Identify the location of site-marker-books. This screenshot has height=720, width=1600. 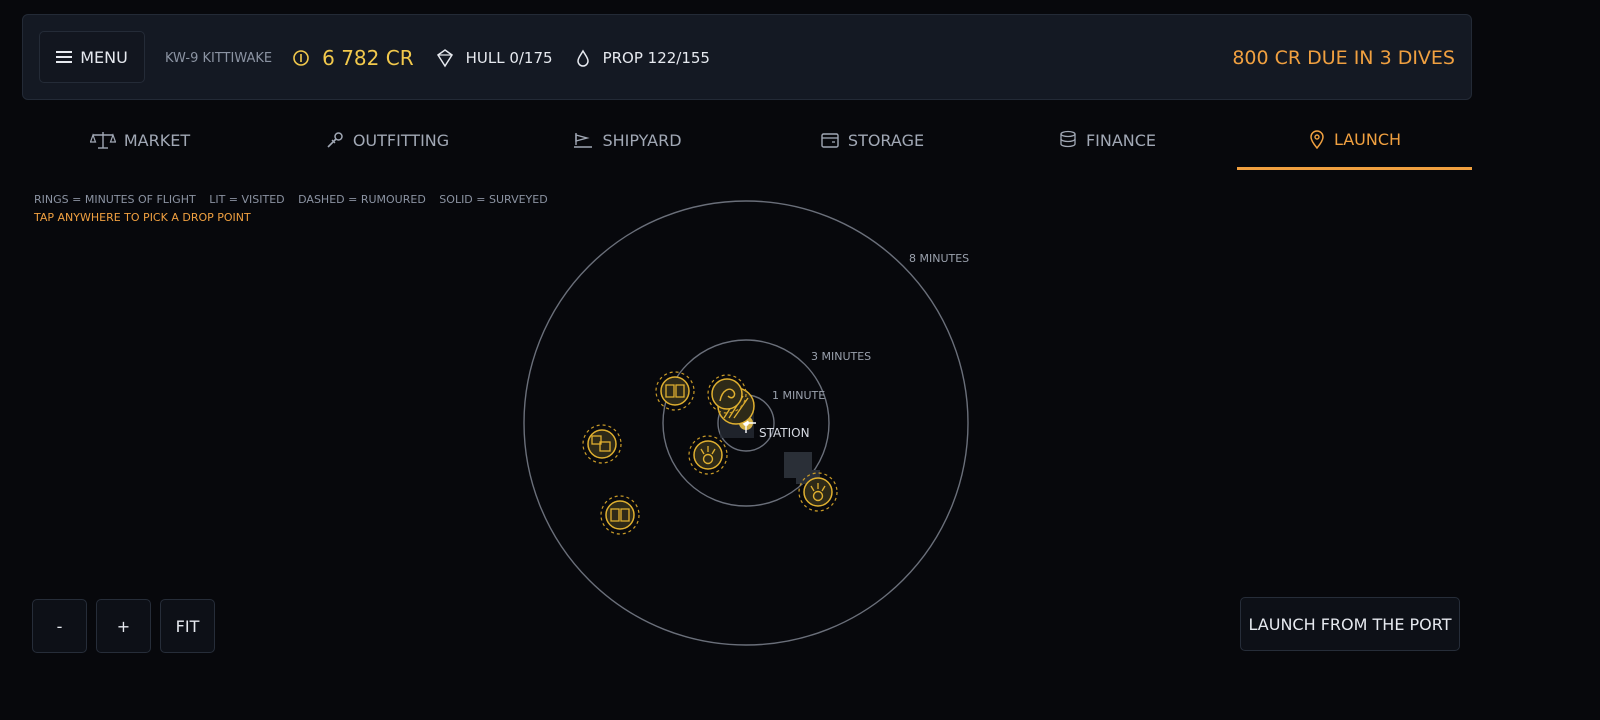
(675, 391).